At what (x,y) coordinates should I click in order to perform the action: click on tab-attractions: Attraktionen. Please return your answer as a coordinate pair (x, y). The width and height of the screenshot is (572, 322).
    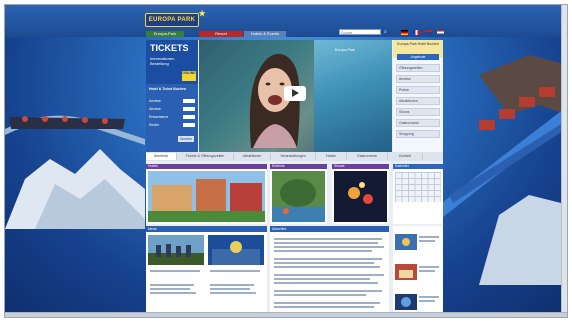
    Looking at the image, I should click on (252, 156).